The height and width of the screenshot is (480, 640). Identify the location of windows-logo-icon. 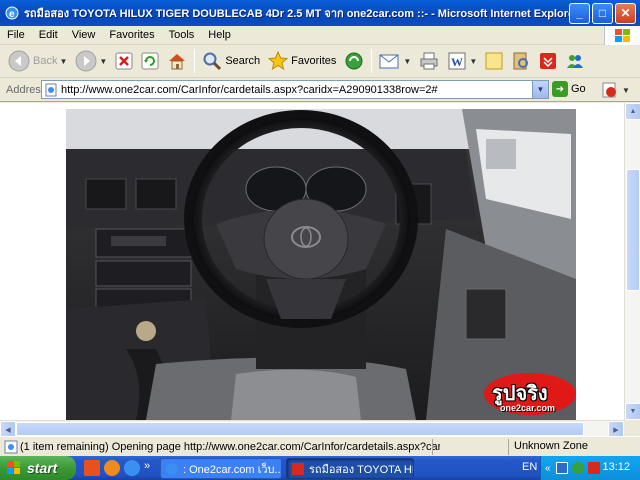
(13, 467).